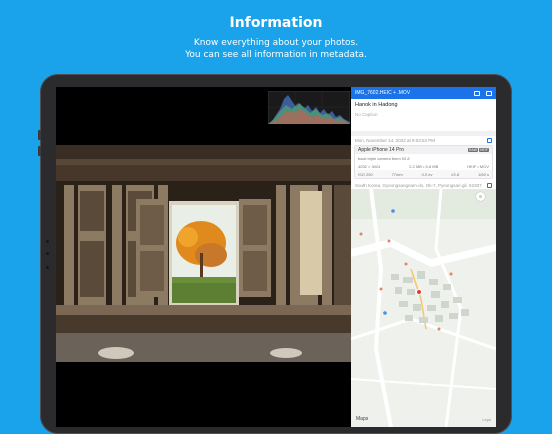 The height and width of the screenshot is (434, 552). I want to click on share-icon, so click(477, 93).